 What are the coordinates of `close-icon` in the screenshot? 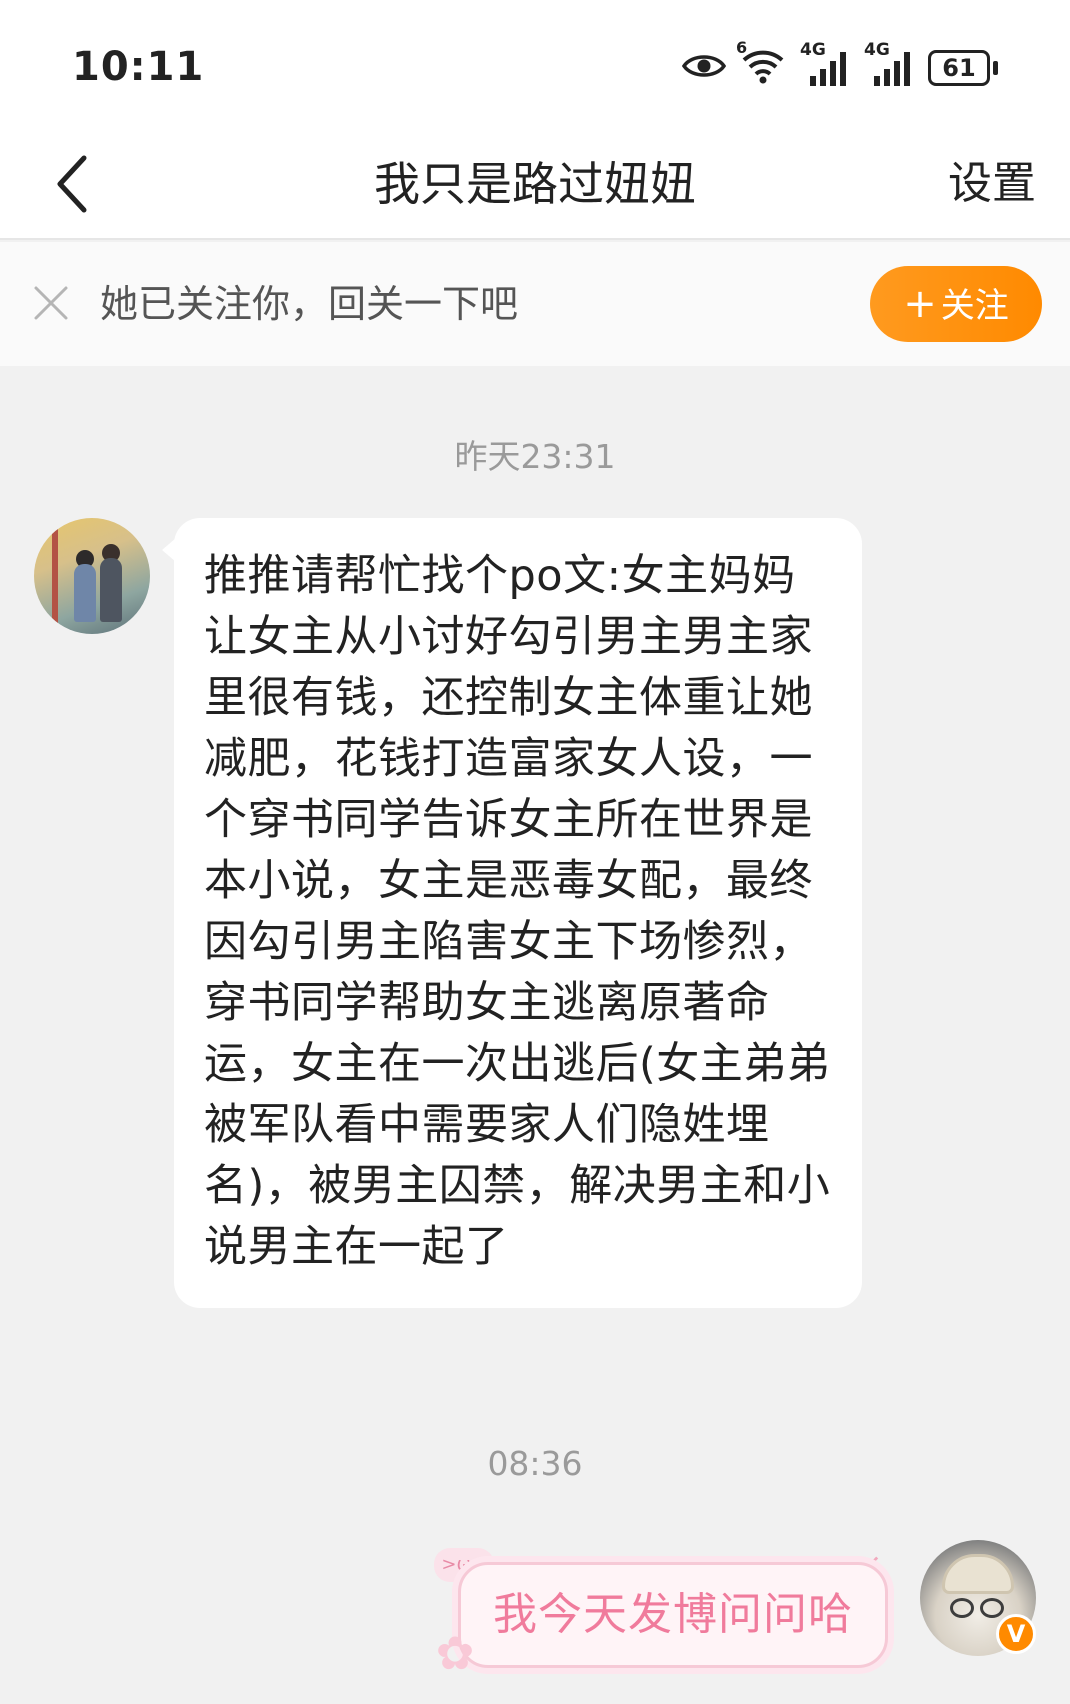 It's located at (51, 303).